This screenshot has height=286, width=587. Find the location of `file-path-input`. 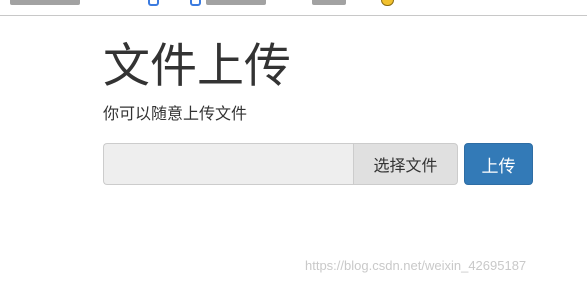

file-path-input is located at coordinates (228, 164).